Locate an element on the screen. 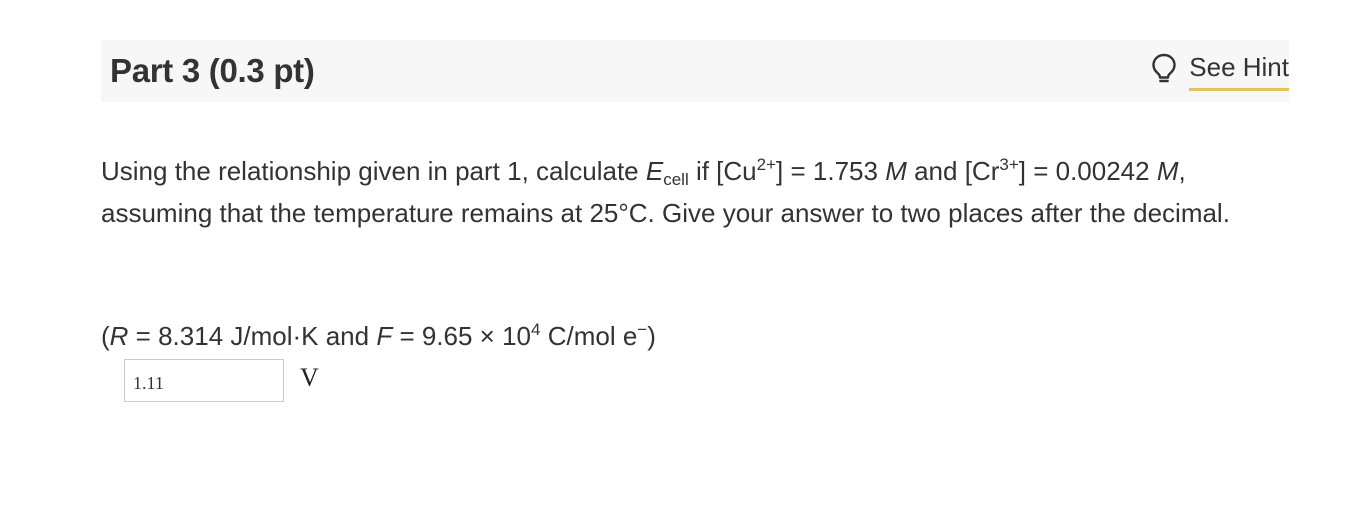 The height and width of the screenshot is (510, 1354). r-symbol: R is located at coordinates (119, 336).